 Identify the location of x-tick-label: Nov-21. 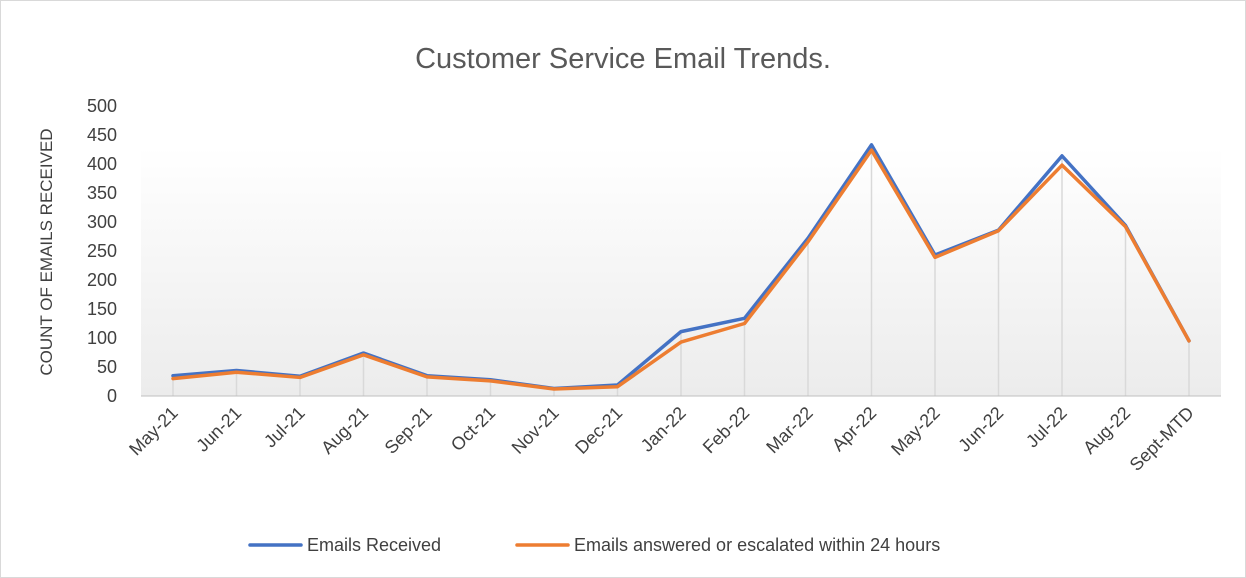
(535, 430).